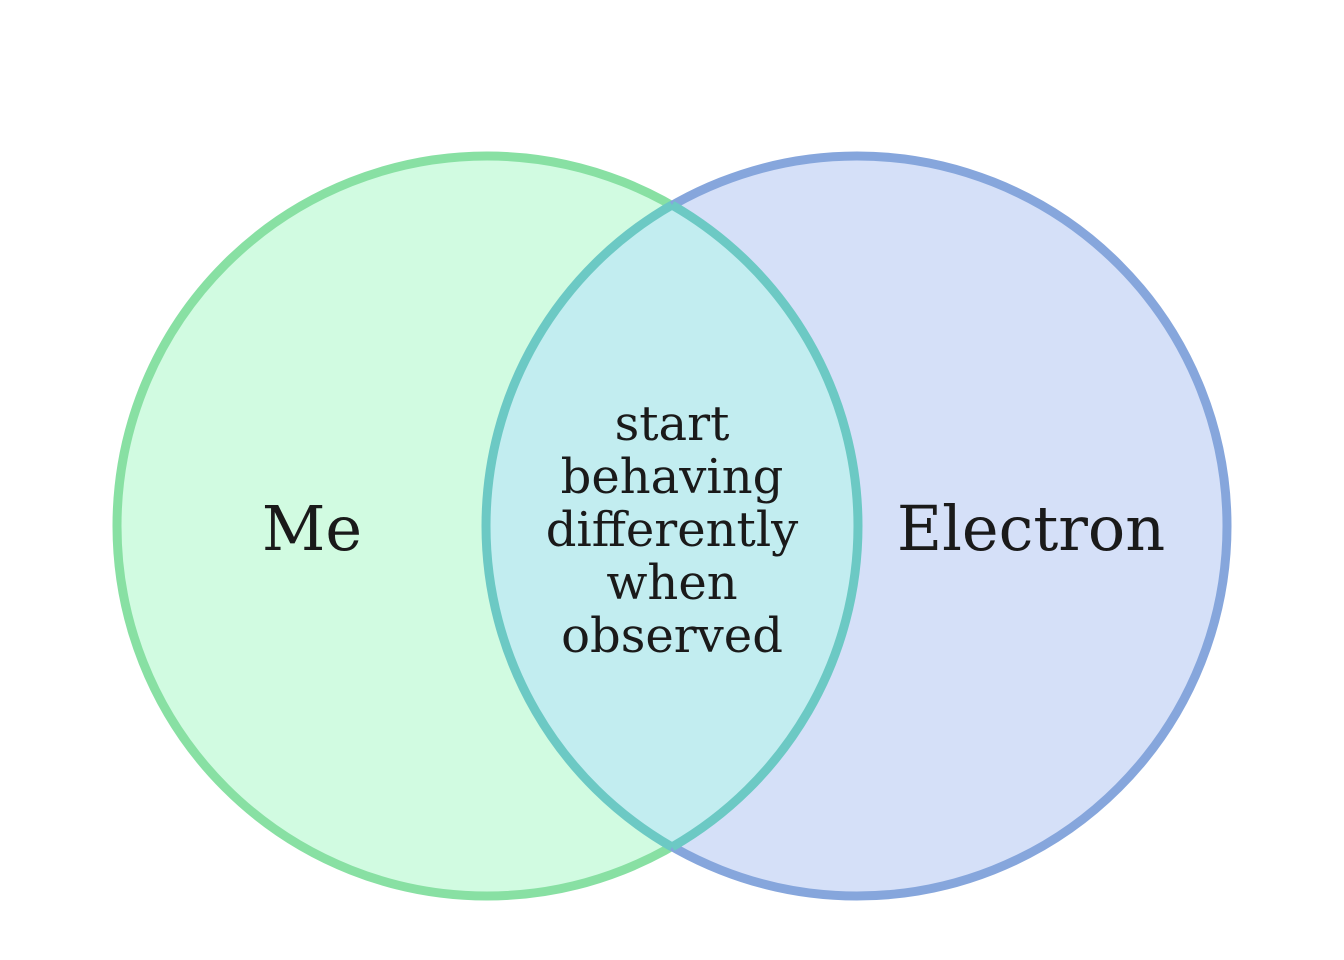  Describe the element at coordinates (672, 530) in the screenshot. I see `intersection-label-line: differently` at that location.